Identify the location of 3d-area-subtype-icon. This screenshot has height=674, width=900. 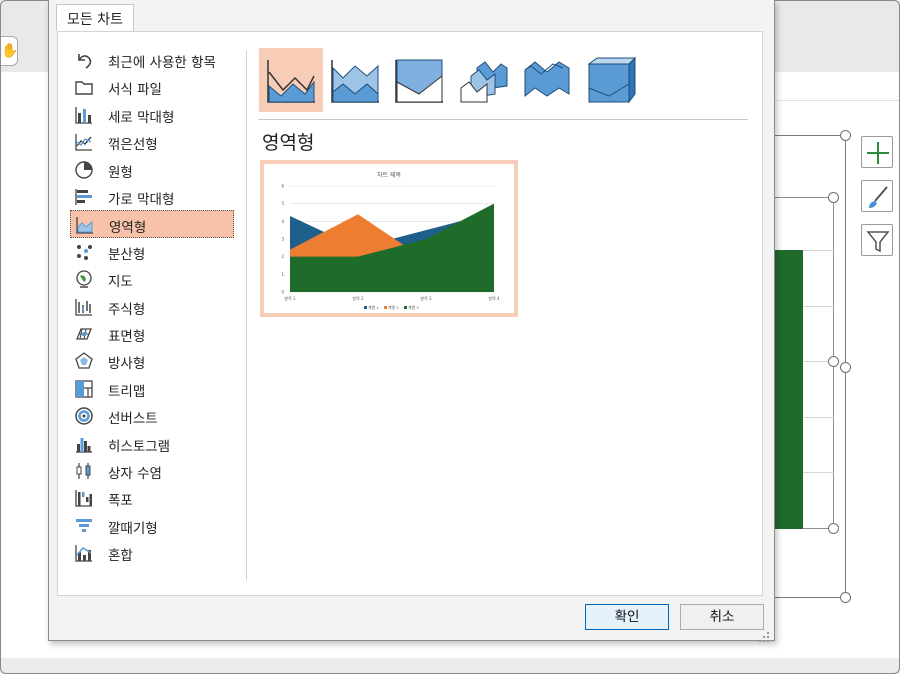
(484, 82).